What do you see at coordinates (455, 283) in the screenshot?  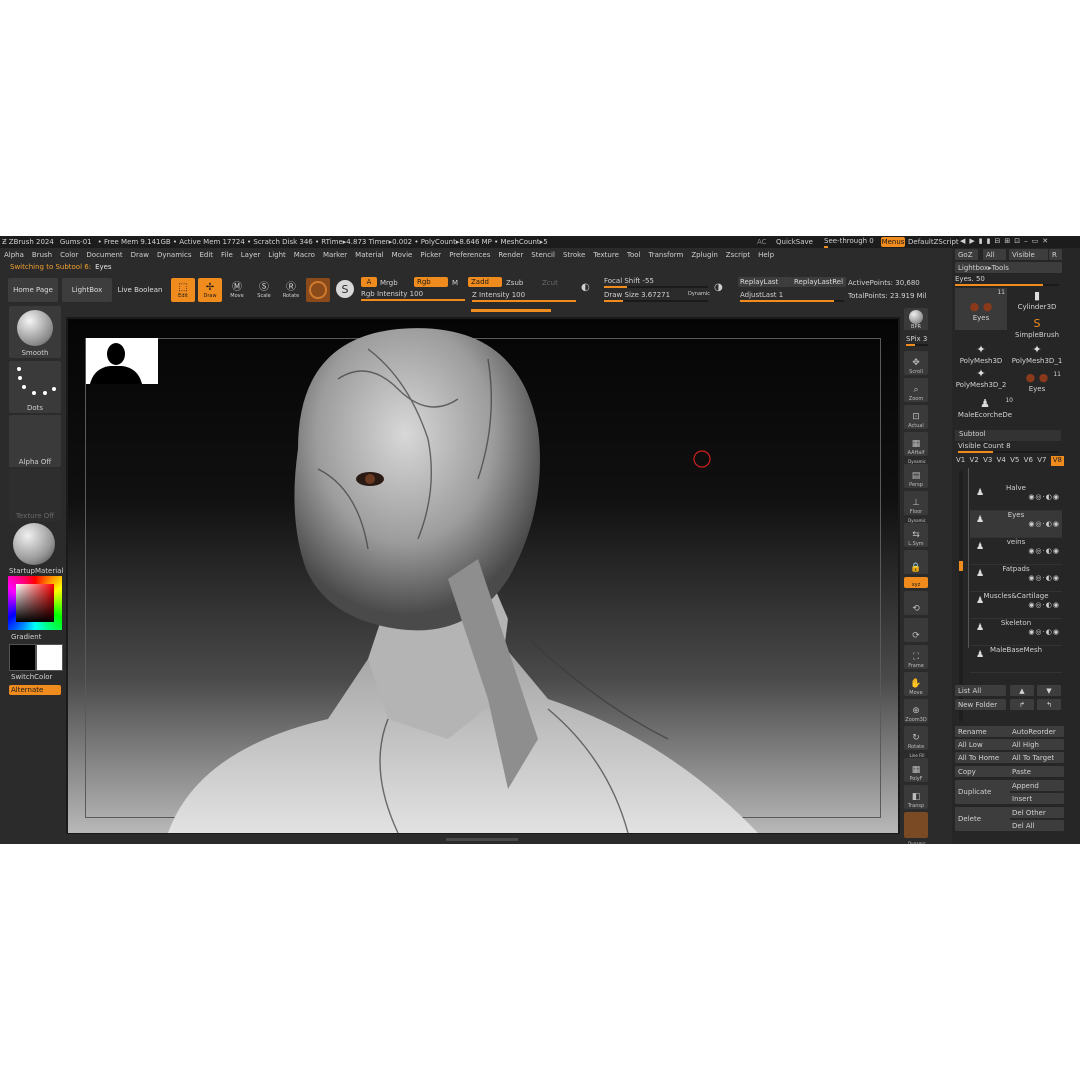 I see `m-toggle: M` at bounding box center [455, 283].